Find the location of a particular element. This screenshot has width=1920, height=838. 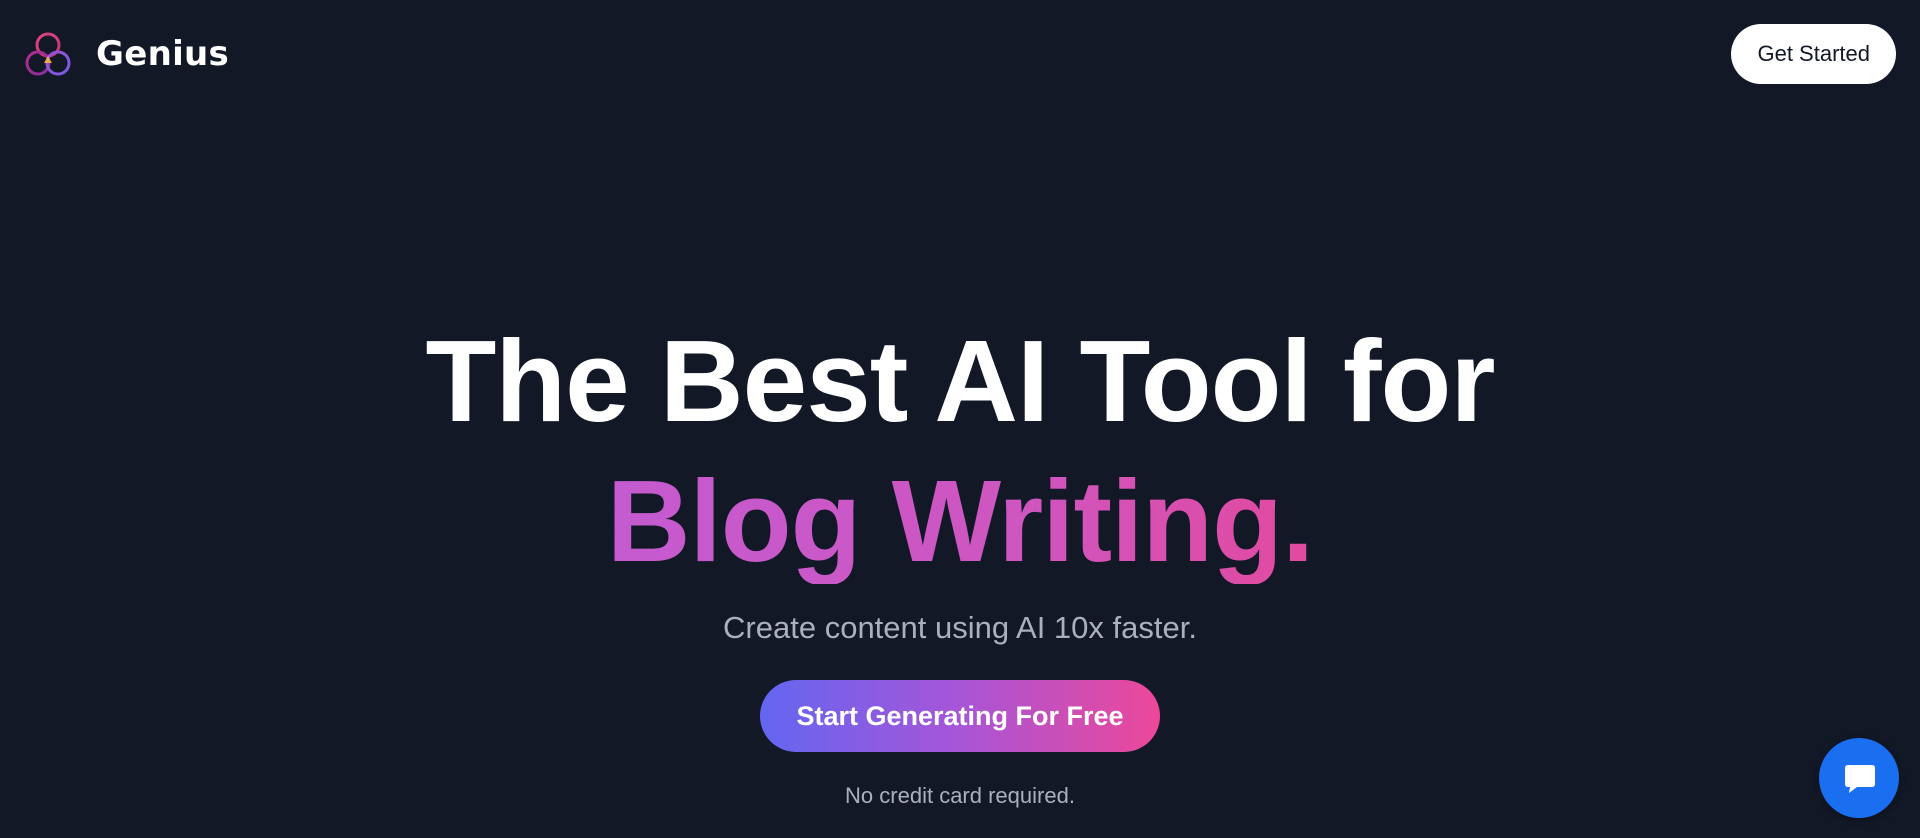

chat-bubble-icon is located at coordinates (1860, 779).